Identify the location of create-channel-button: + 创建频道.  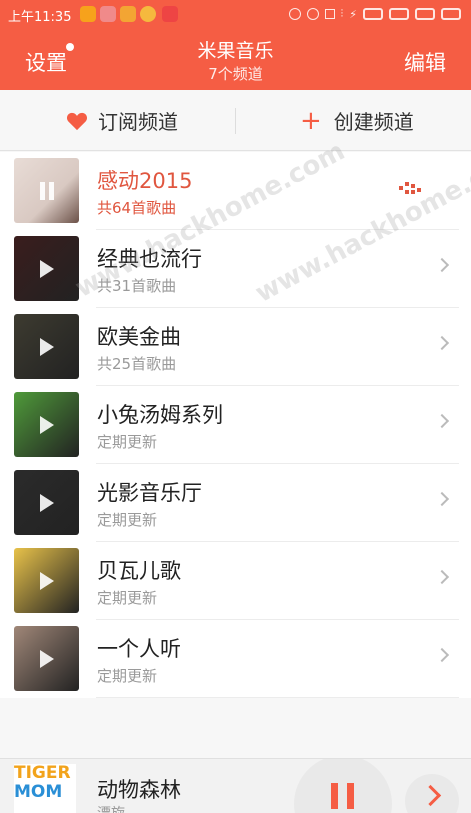
(357, 120).